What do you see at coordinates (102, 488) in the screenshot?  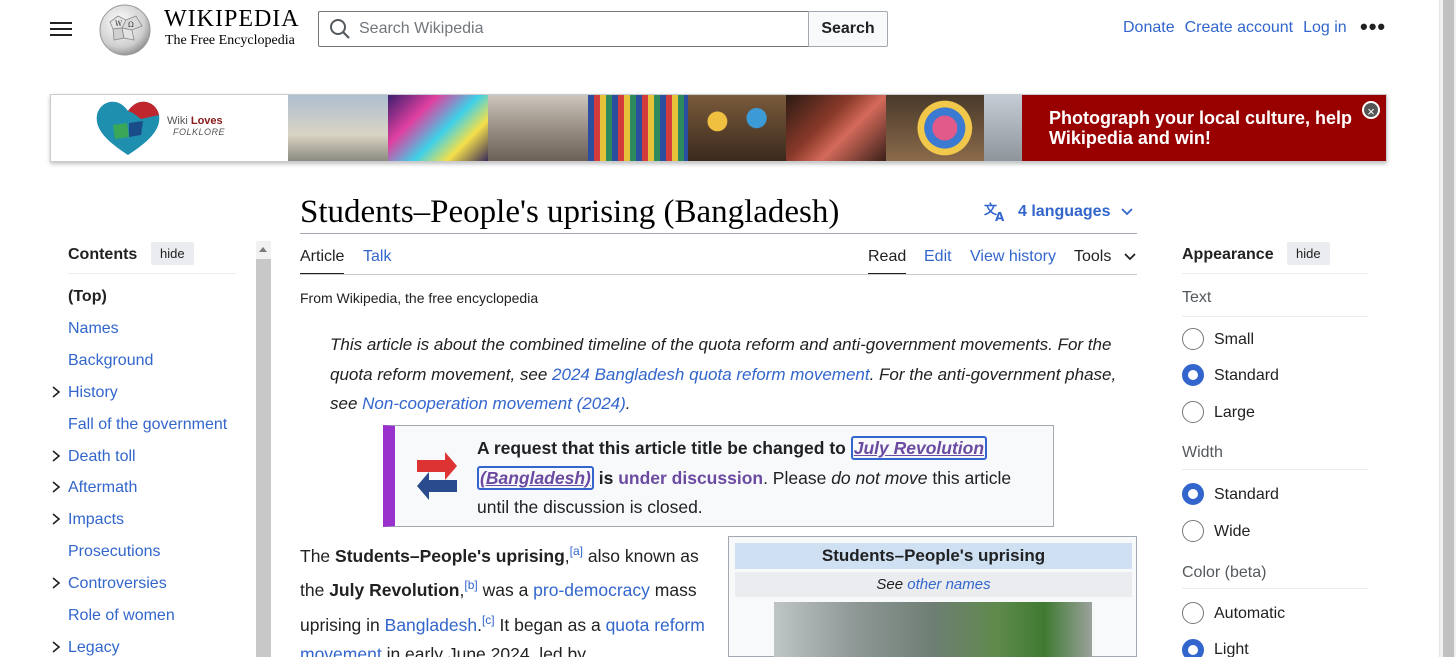 I see `toc-item: Aftermath` at bounding box center [102, 488].